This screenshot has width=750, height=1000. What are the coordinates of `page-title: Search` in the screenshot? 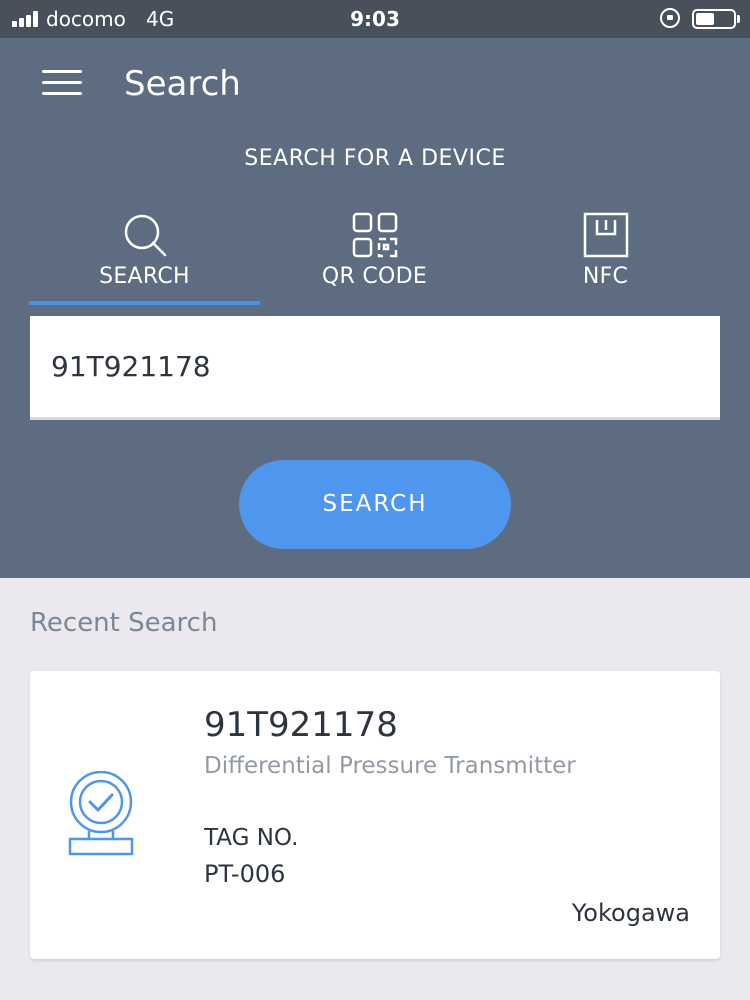 It's located at (182, 84).